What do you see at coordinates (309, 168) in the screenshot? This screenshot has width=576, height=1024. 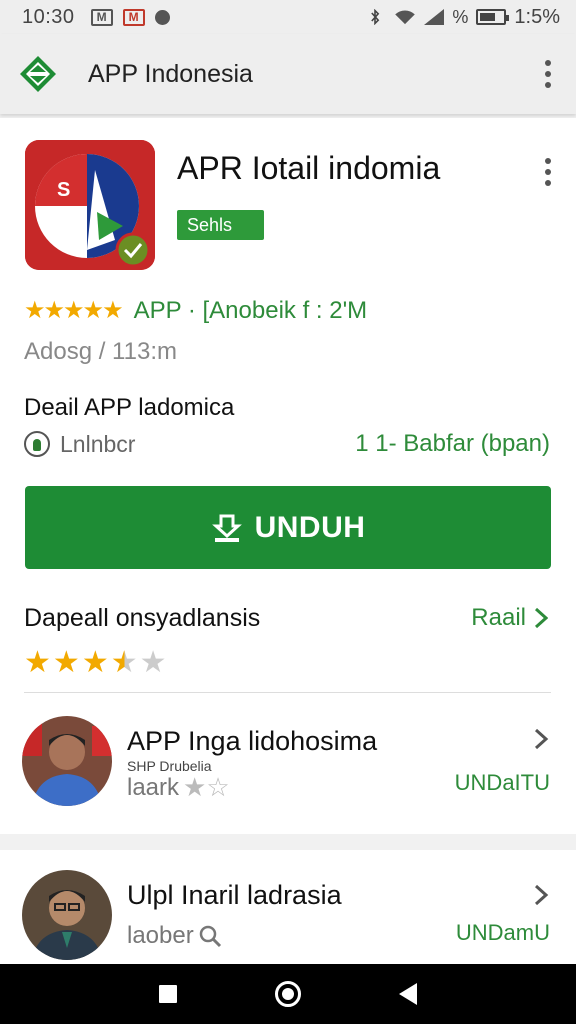 I see `app-name: APR Iotail indomia` at bounding box center [309, 168].